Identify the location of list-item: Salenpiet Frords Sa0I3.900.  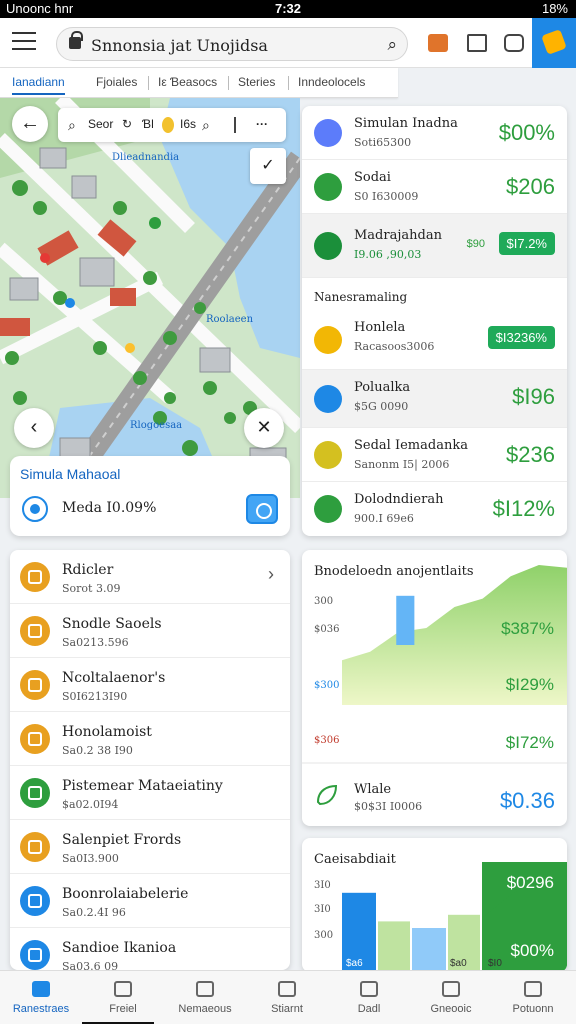
(150, 847).